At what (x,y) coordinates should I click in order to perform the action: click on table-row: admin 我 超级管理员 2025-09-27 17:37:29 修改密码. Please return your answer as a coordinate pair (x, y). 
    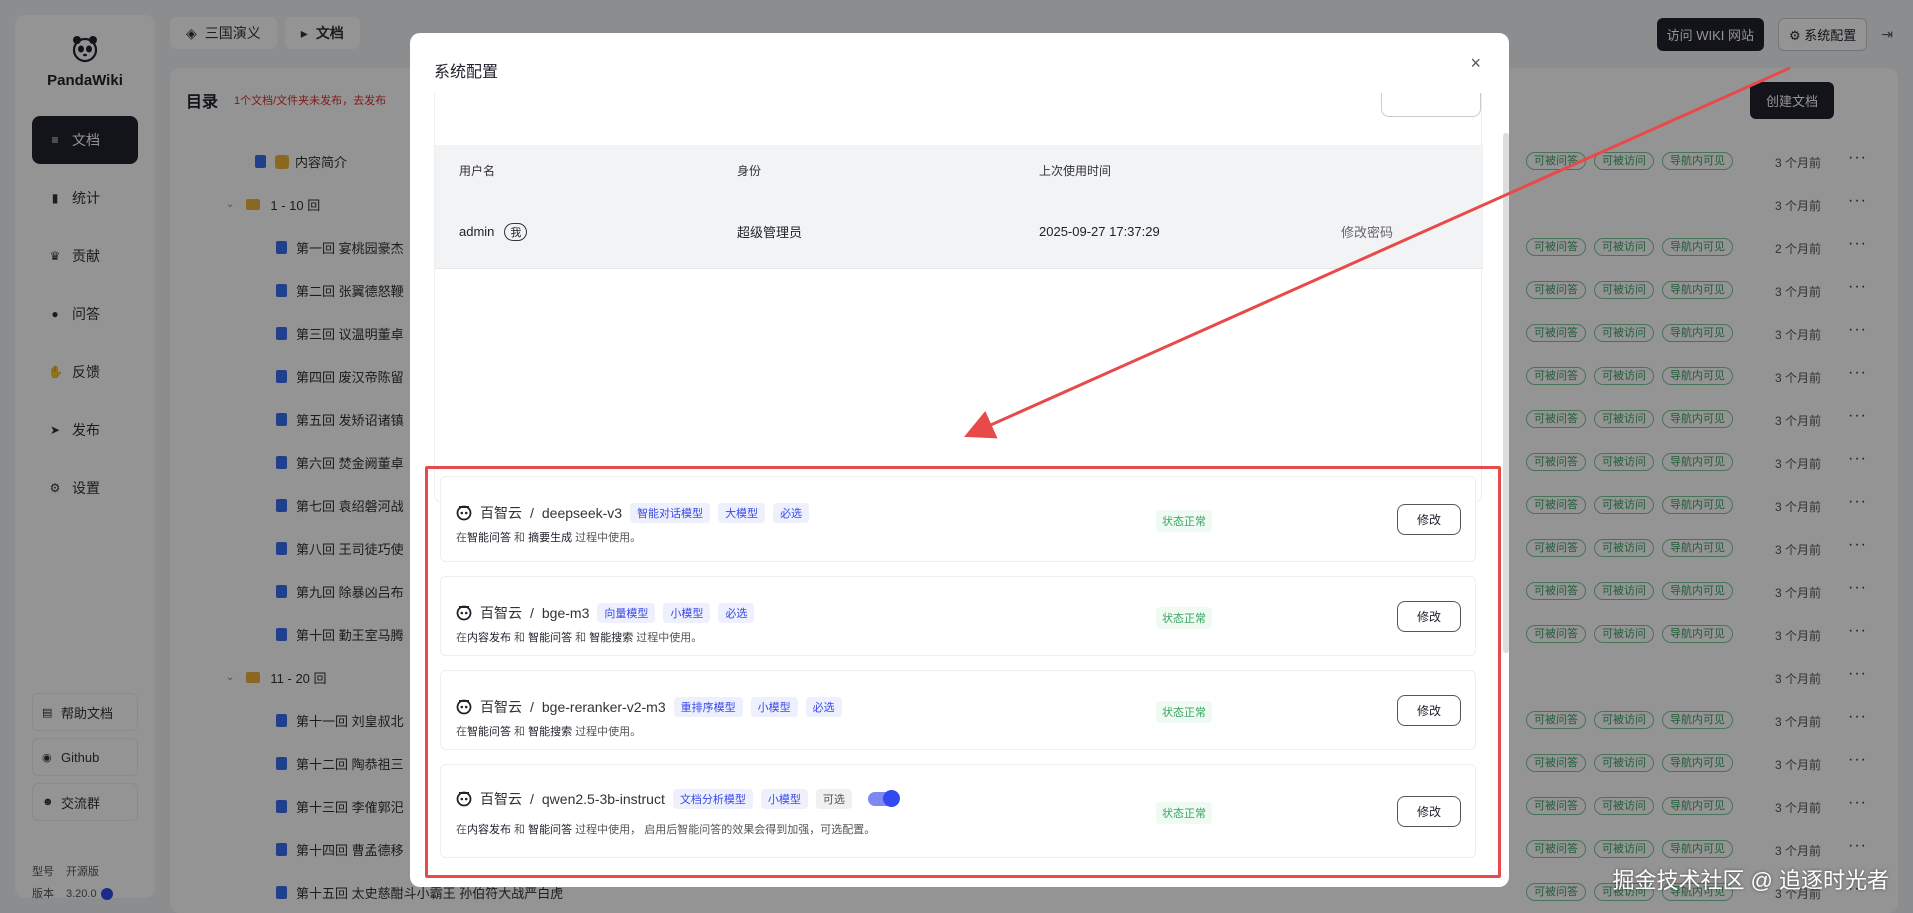
    Looking at the image, I should click on (959, 232).